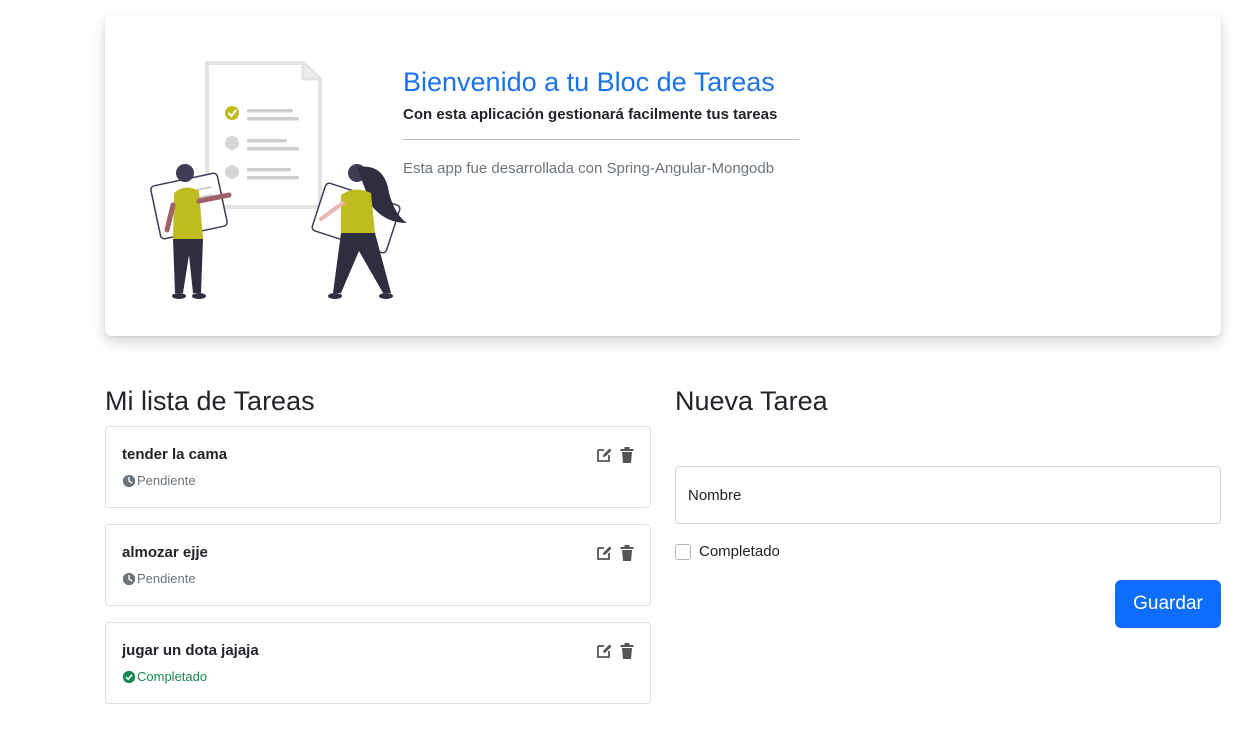  I want to click on completed-checkbox, so click(683, 551).